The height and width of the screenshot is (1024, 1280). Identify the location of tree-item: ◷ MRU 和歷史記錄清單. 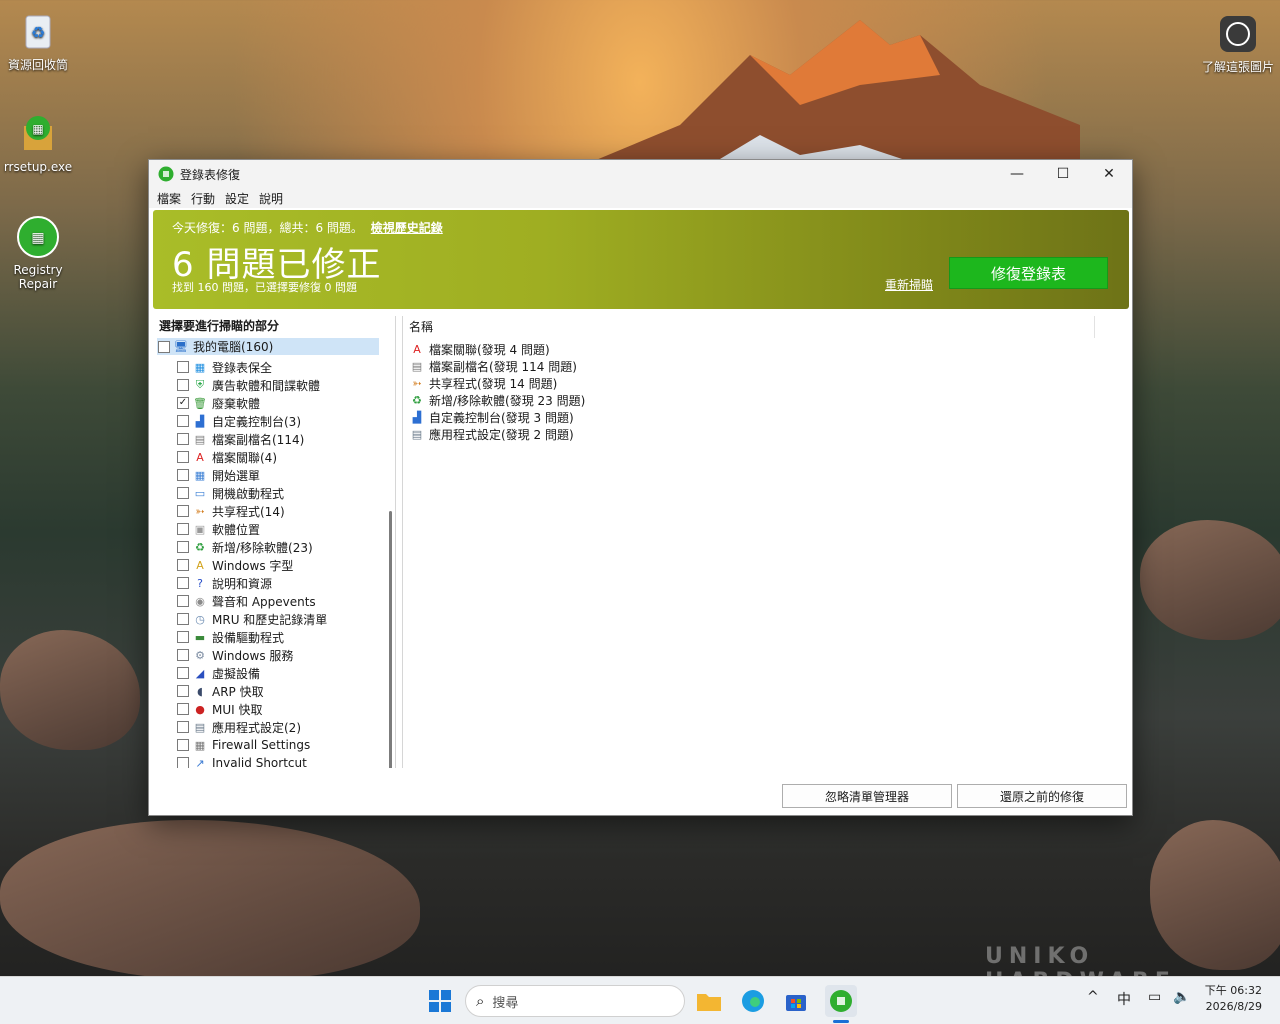
(252, 619).